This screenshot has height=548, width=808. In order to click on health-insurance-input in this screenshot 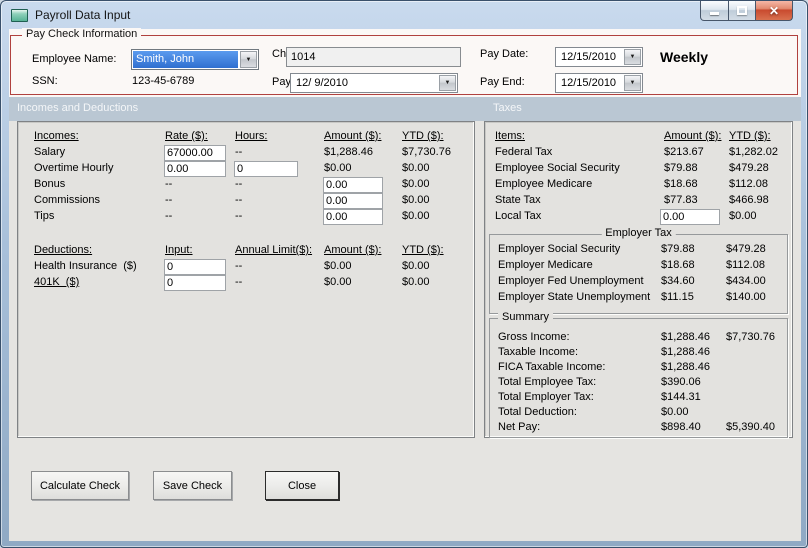, I will do `click(195, 267)`.